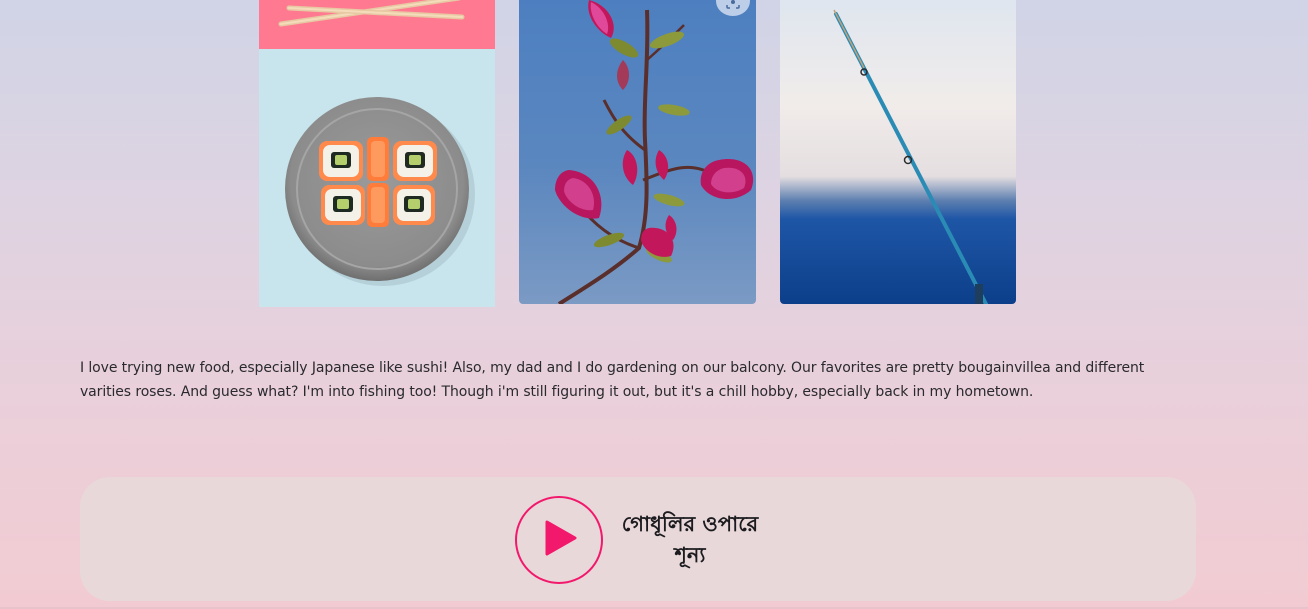 Image resolution: width=1308 pixels, height=609 pixels. I want to click on song-title-line-1: গোধূলির ওপারে, so click(690, 524).